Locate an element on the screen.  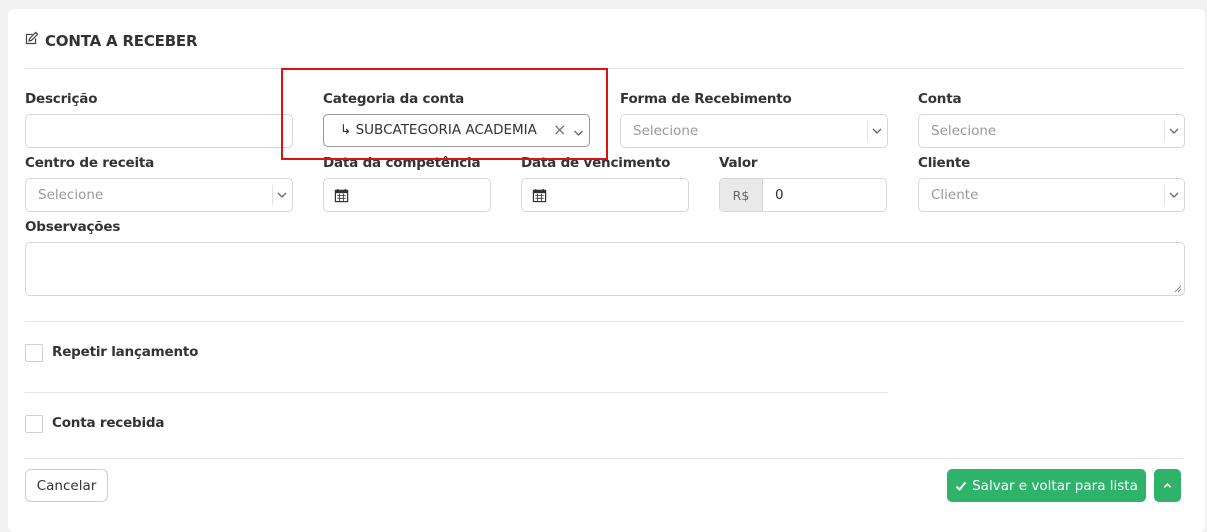
competencia-date-input is located at coordinates (407, 195).